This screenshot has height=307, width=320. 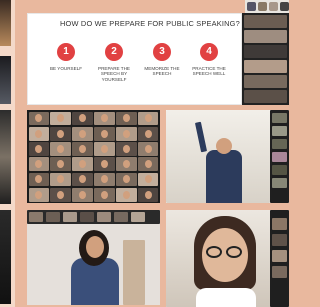 What do you see at coordinates (227, 156) in the screenshot?
I see `presenter-video` at bounding box center [227, 156].